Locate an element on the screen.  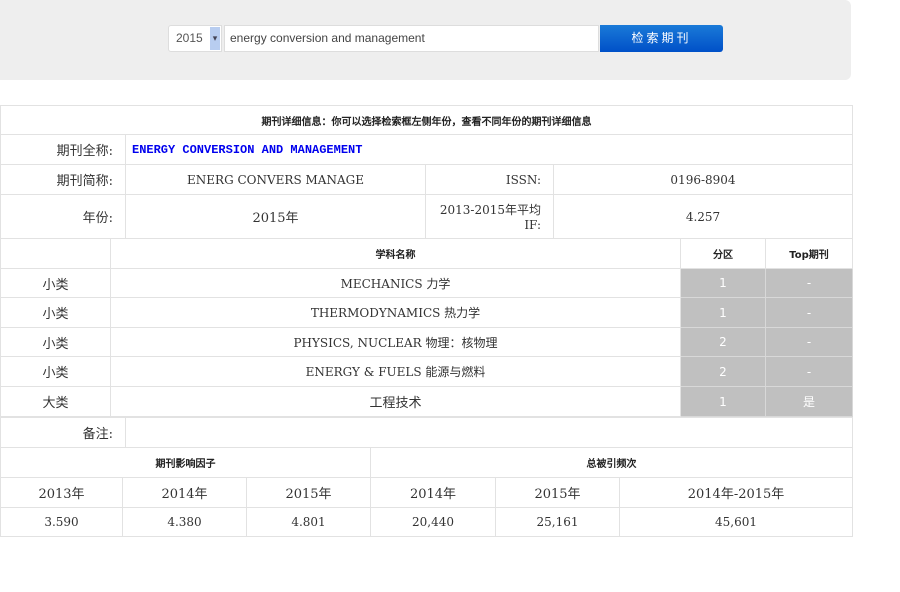
year: 2015年 is located at coordinates (275, 216).